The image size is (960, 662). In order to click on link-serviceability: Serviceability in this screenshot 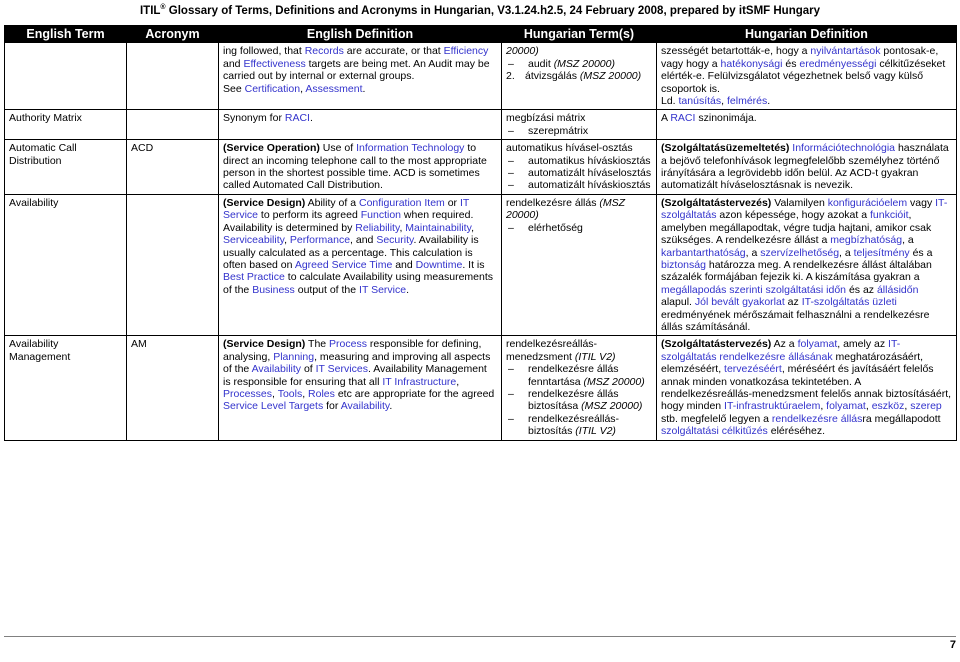, I will do `click(253, 240)`.